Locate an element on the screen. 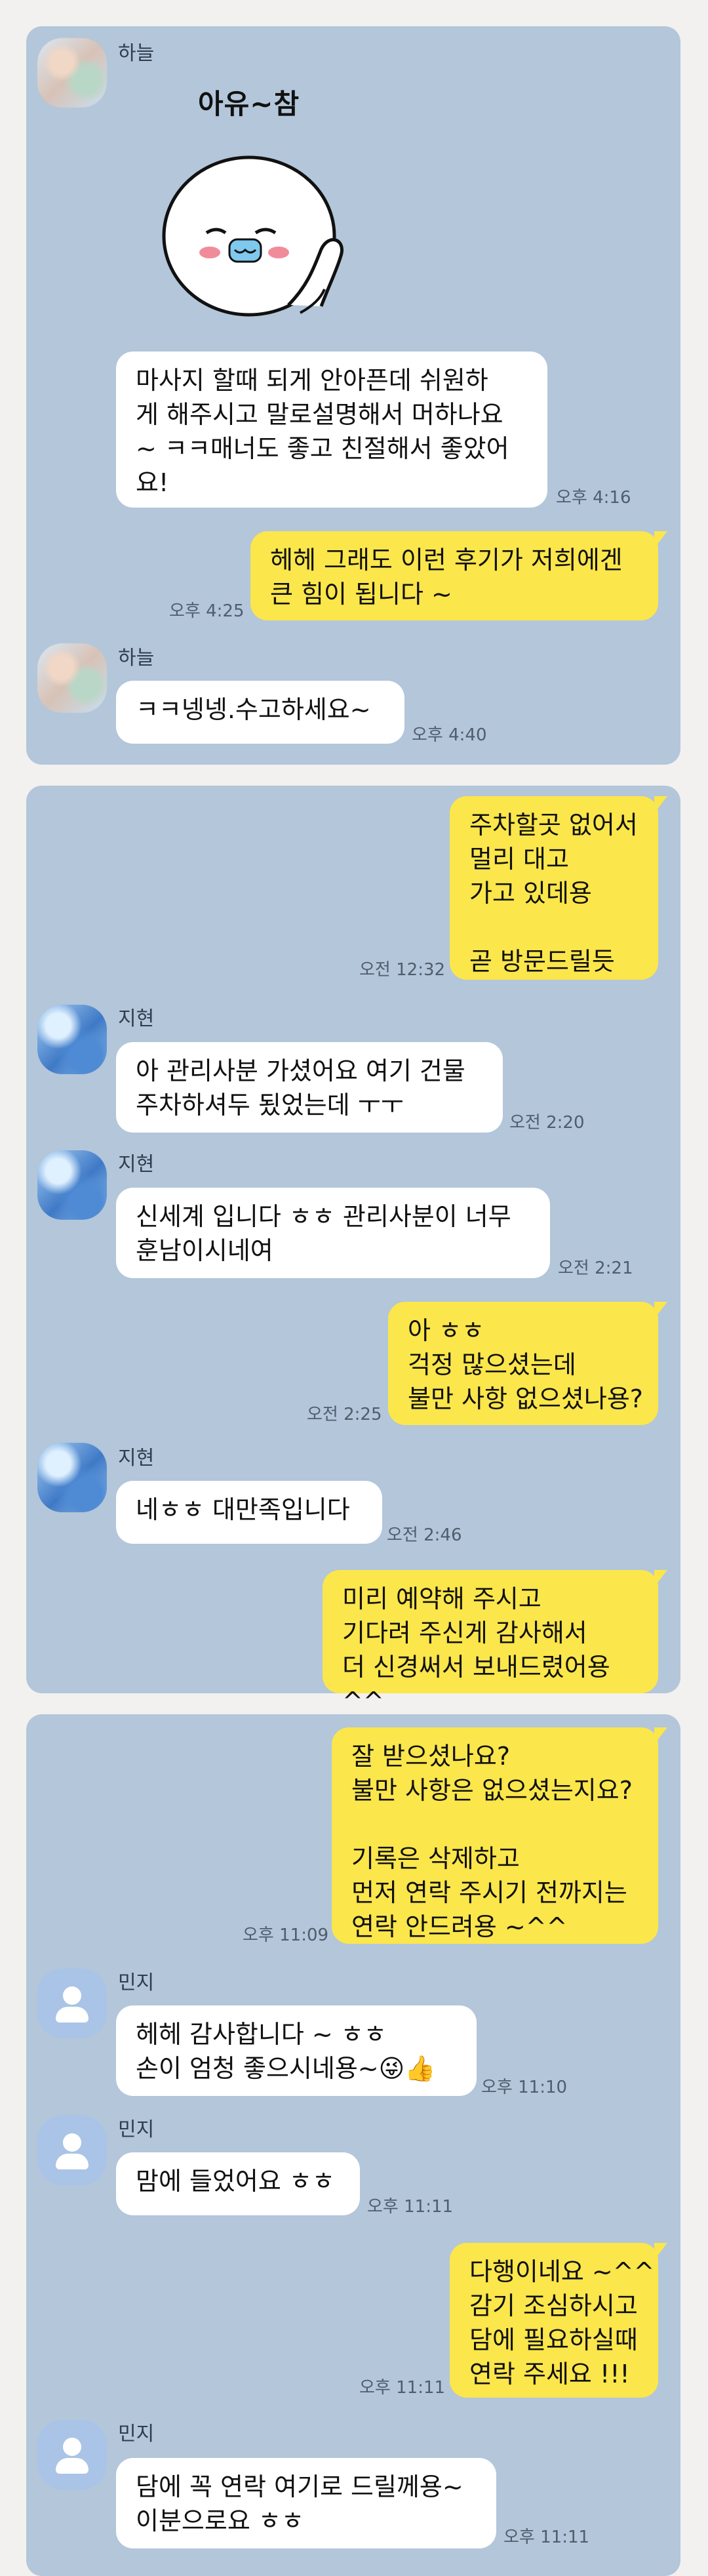 The width and height of the screenshot is (708, 2576). message-text: 신세계 입니다 ㅎㅎ 관리사분이 너무 훈남이시네여 is located at coordinates (323, 1233).